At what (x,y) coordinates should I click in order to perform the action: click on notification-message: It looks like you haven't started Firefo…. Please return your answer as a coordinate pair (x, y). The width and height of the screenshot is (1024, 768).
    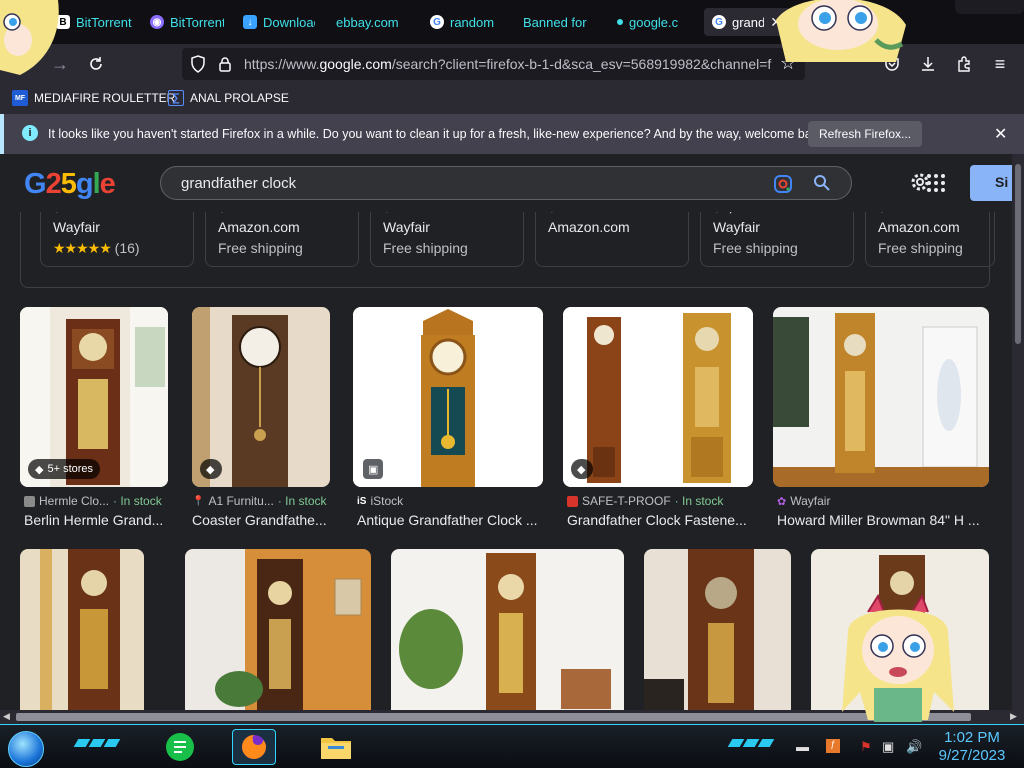
    Looking at the image, I should click on (438, 134).